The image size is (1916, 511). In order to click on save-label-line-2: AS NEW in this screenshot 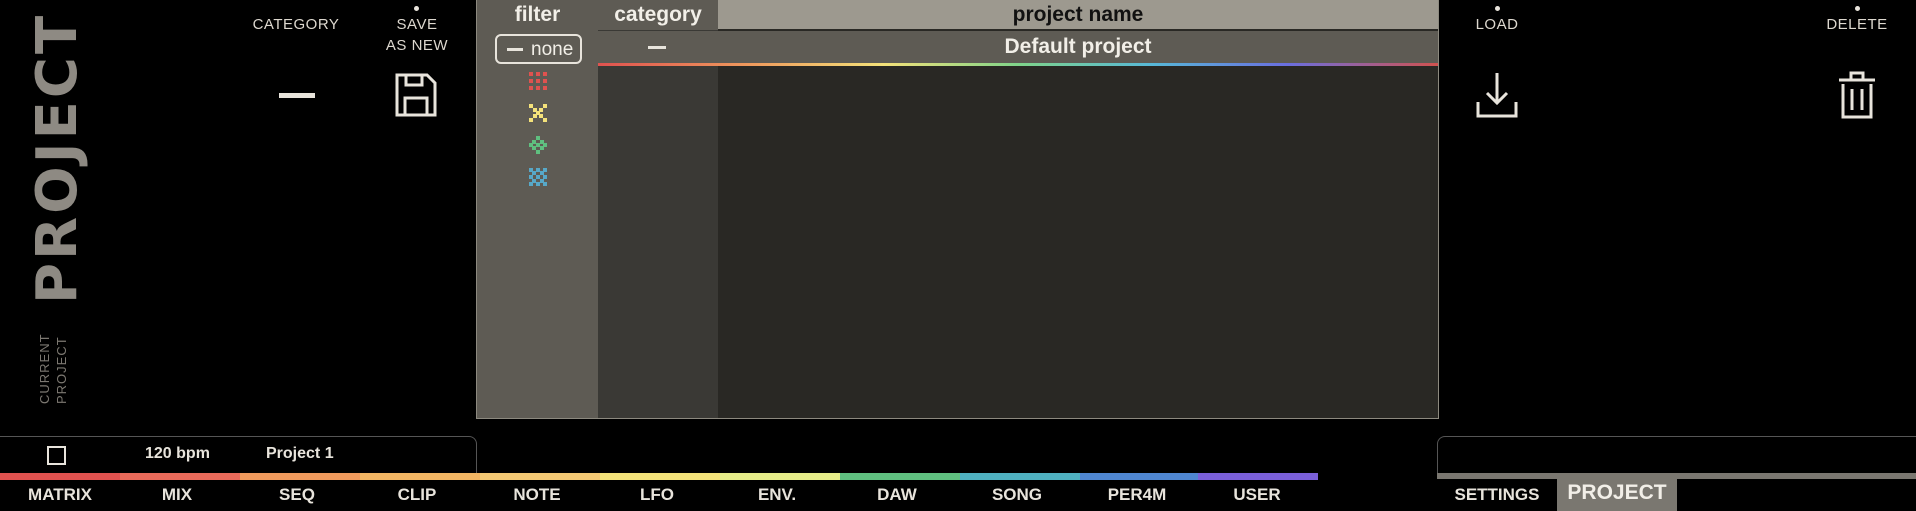, I will do `click(417, 45)`.